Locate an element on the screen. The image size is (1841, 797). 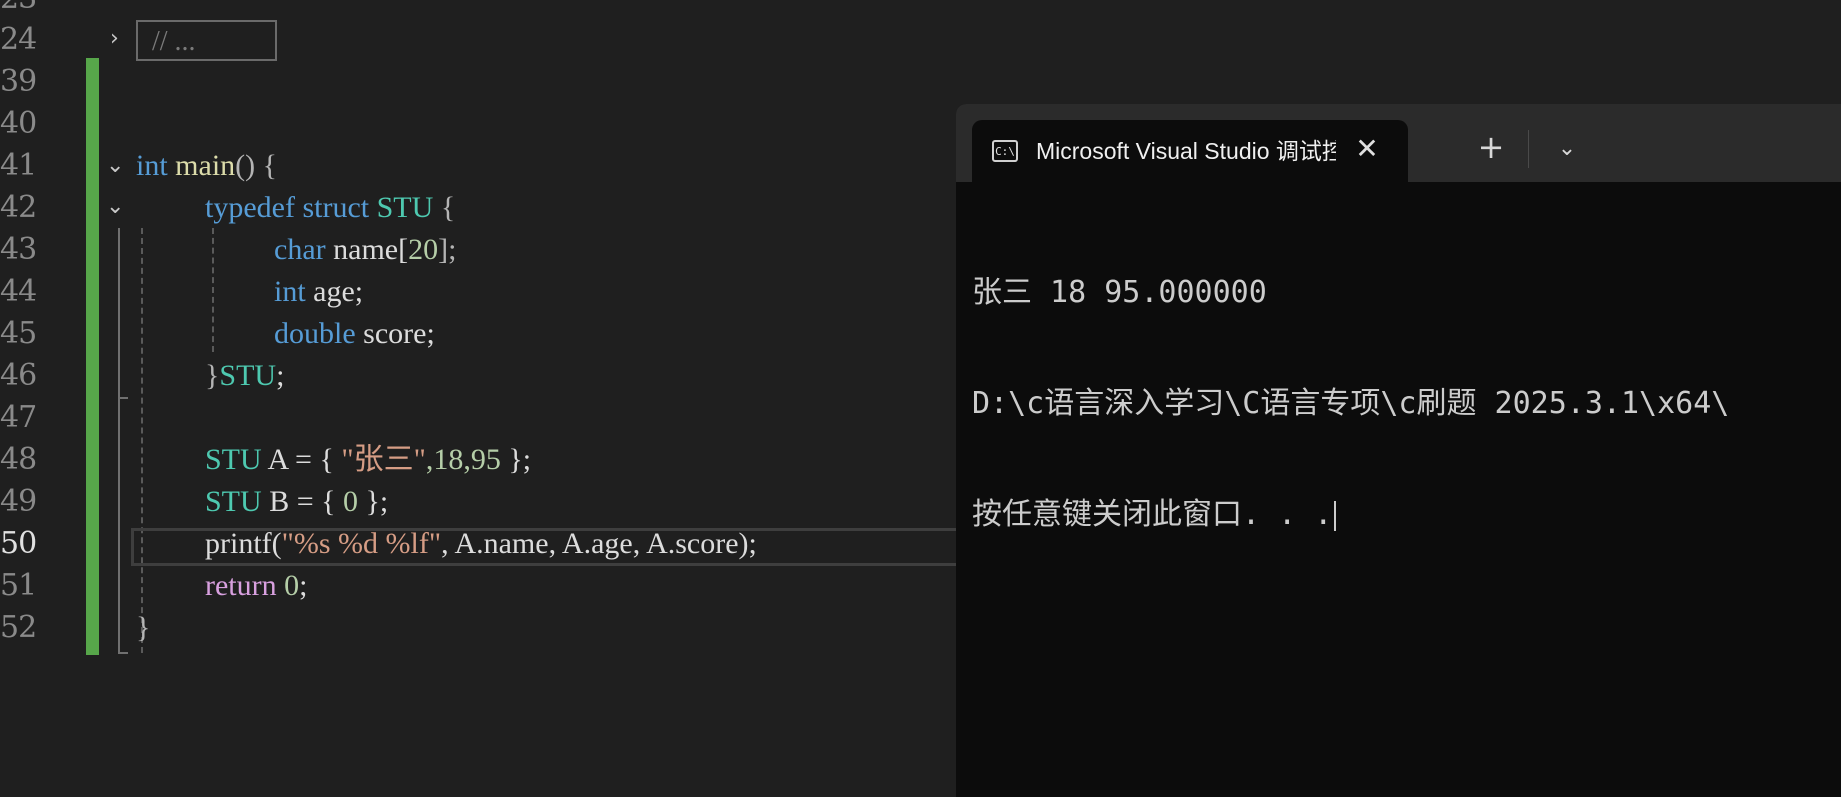
code-line-49: STU B = { 0 }; is located at coordinates (296, 502).